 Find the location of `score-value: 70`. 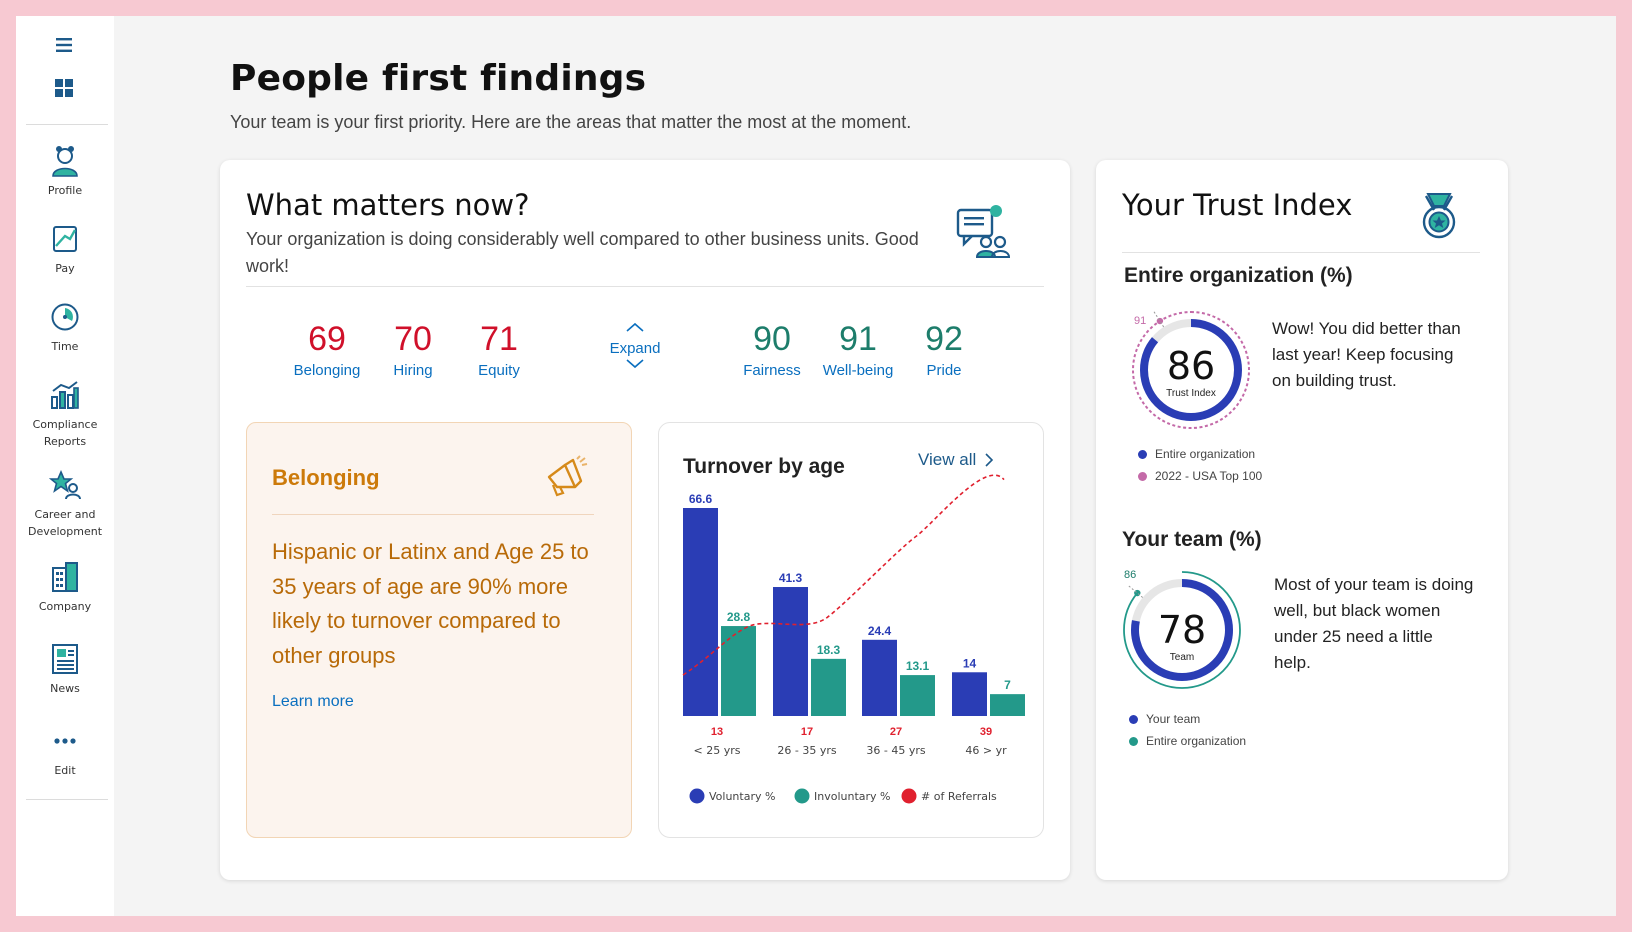

score-value: 70 is located at coordinates (413, 339).